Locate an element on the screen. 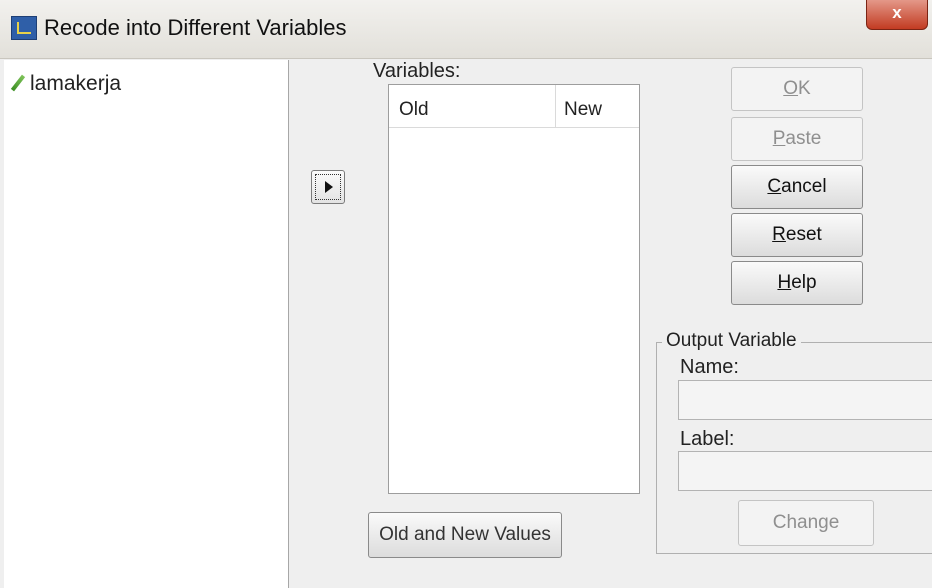 Image resolution: width=932 pixels, height=588 pixels. reset-button: Reset is located at coordinates (797, 235).